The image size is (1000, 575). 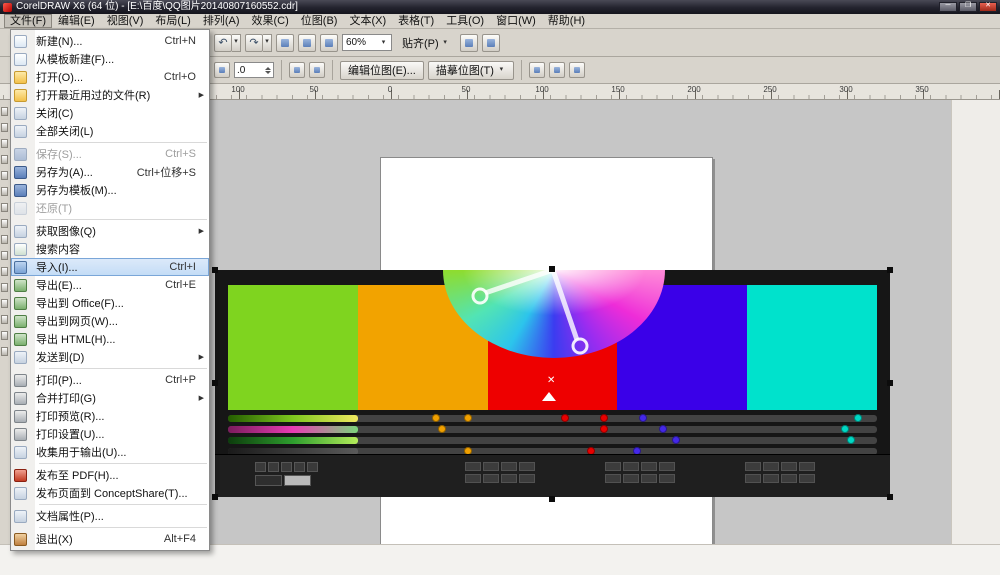 What do you see at coordinates (968, 6) in the screenshot?
I see `maximize-button` at bounding box center [968, 6].